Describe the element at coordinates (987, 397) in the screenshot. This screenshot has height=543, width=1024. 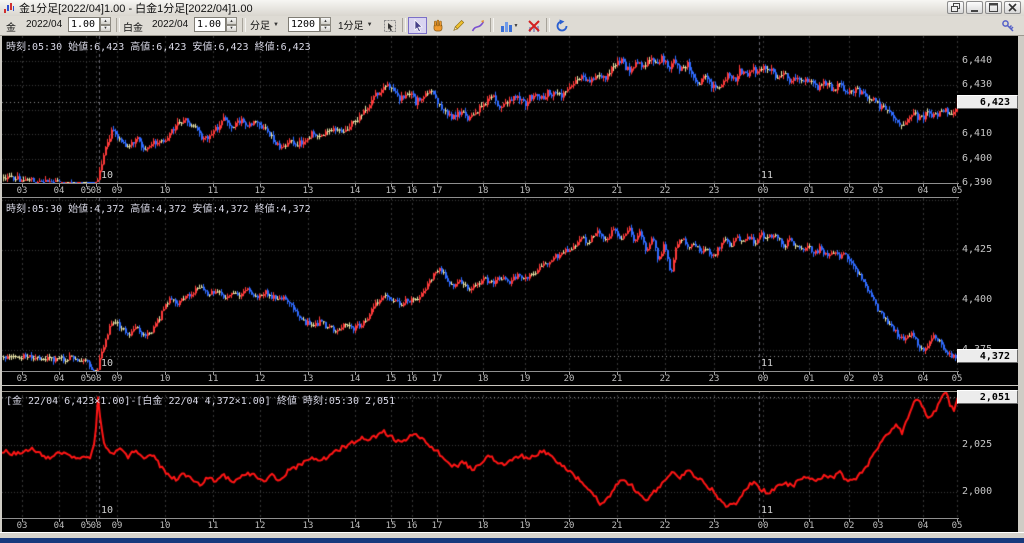
I see `current-price-box-3: 2,051` at that location.